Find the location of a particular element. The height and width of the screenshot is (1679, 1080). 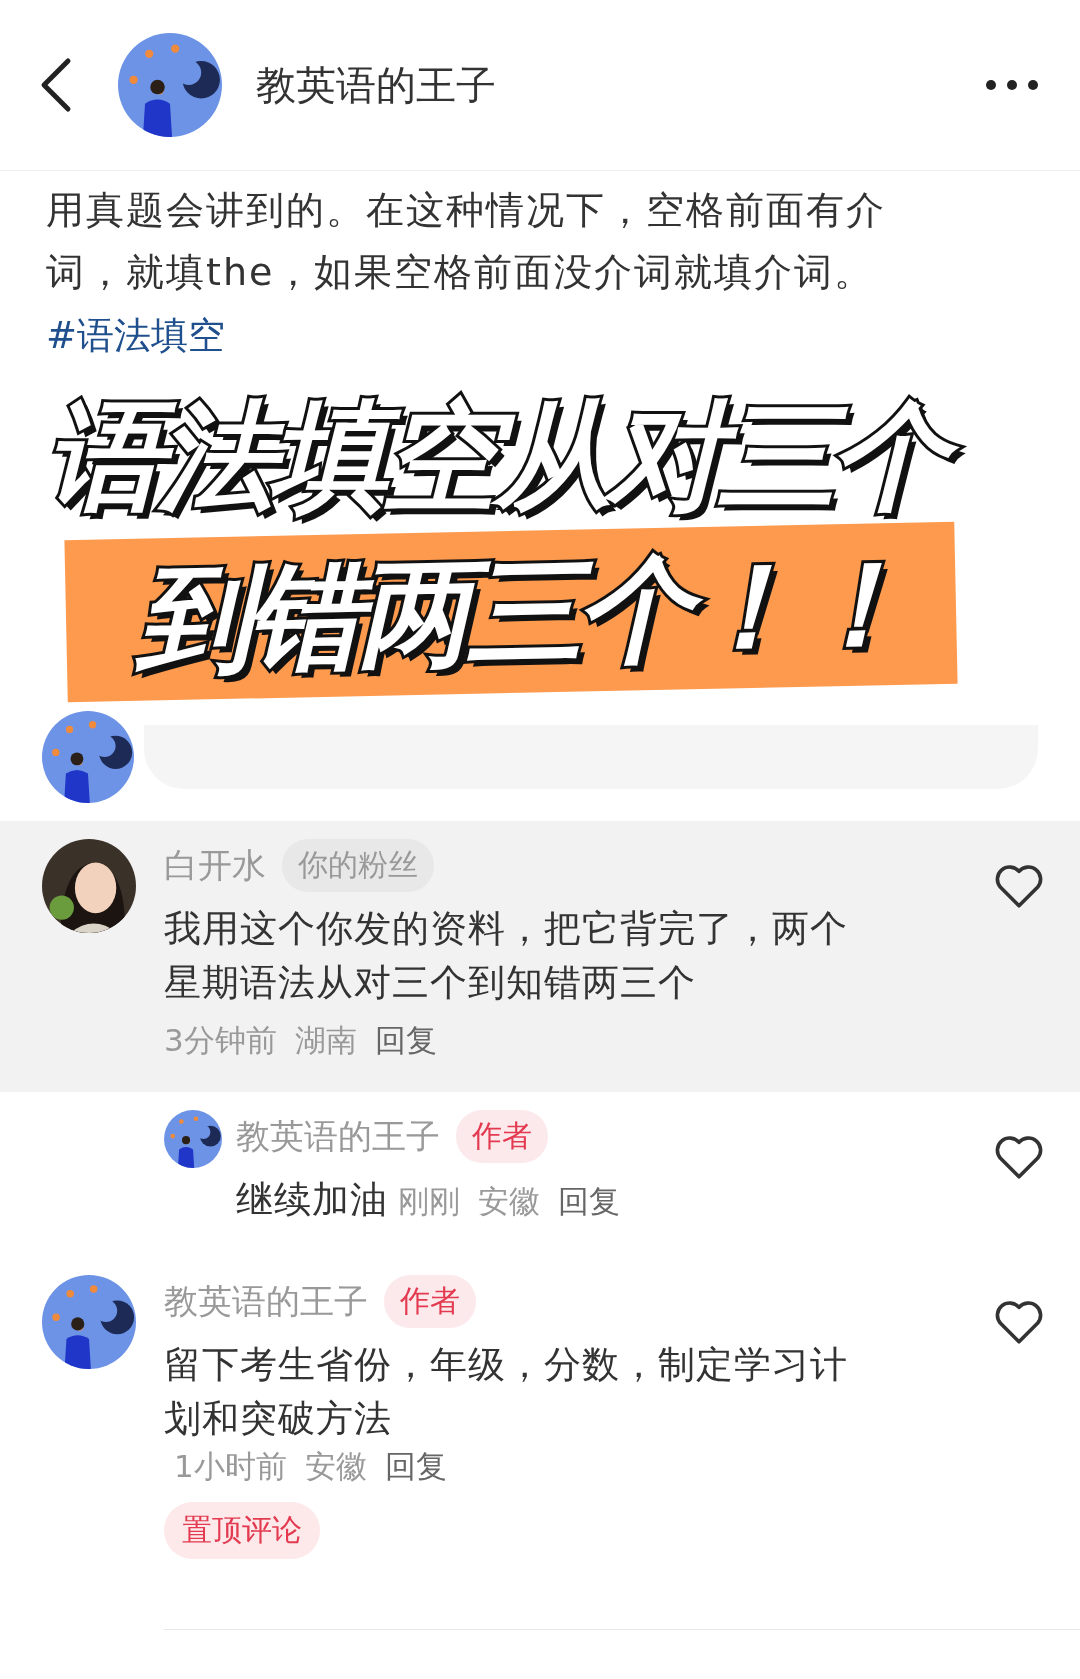

commenter-tag: 你的粉丝 is located at coordinates (358, 865).